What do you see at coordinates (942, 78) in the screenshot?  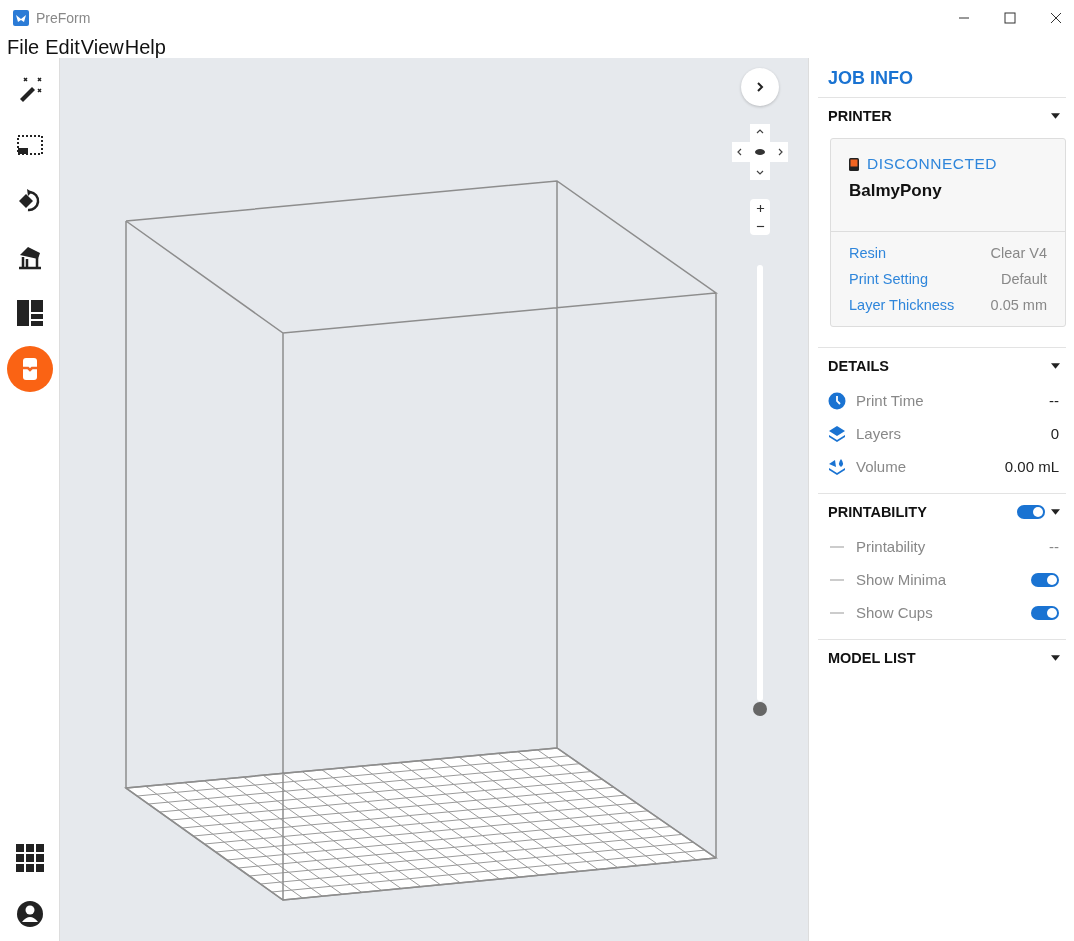 I see `panel-title: JOB INFO` at bounding box center [942, 78].